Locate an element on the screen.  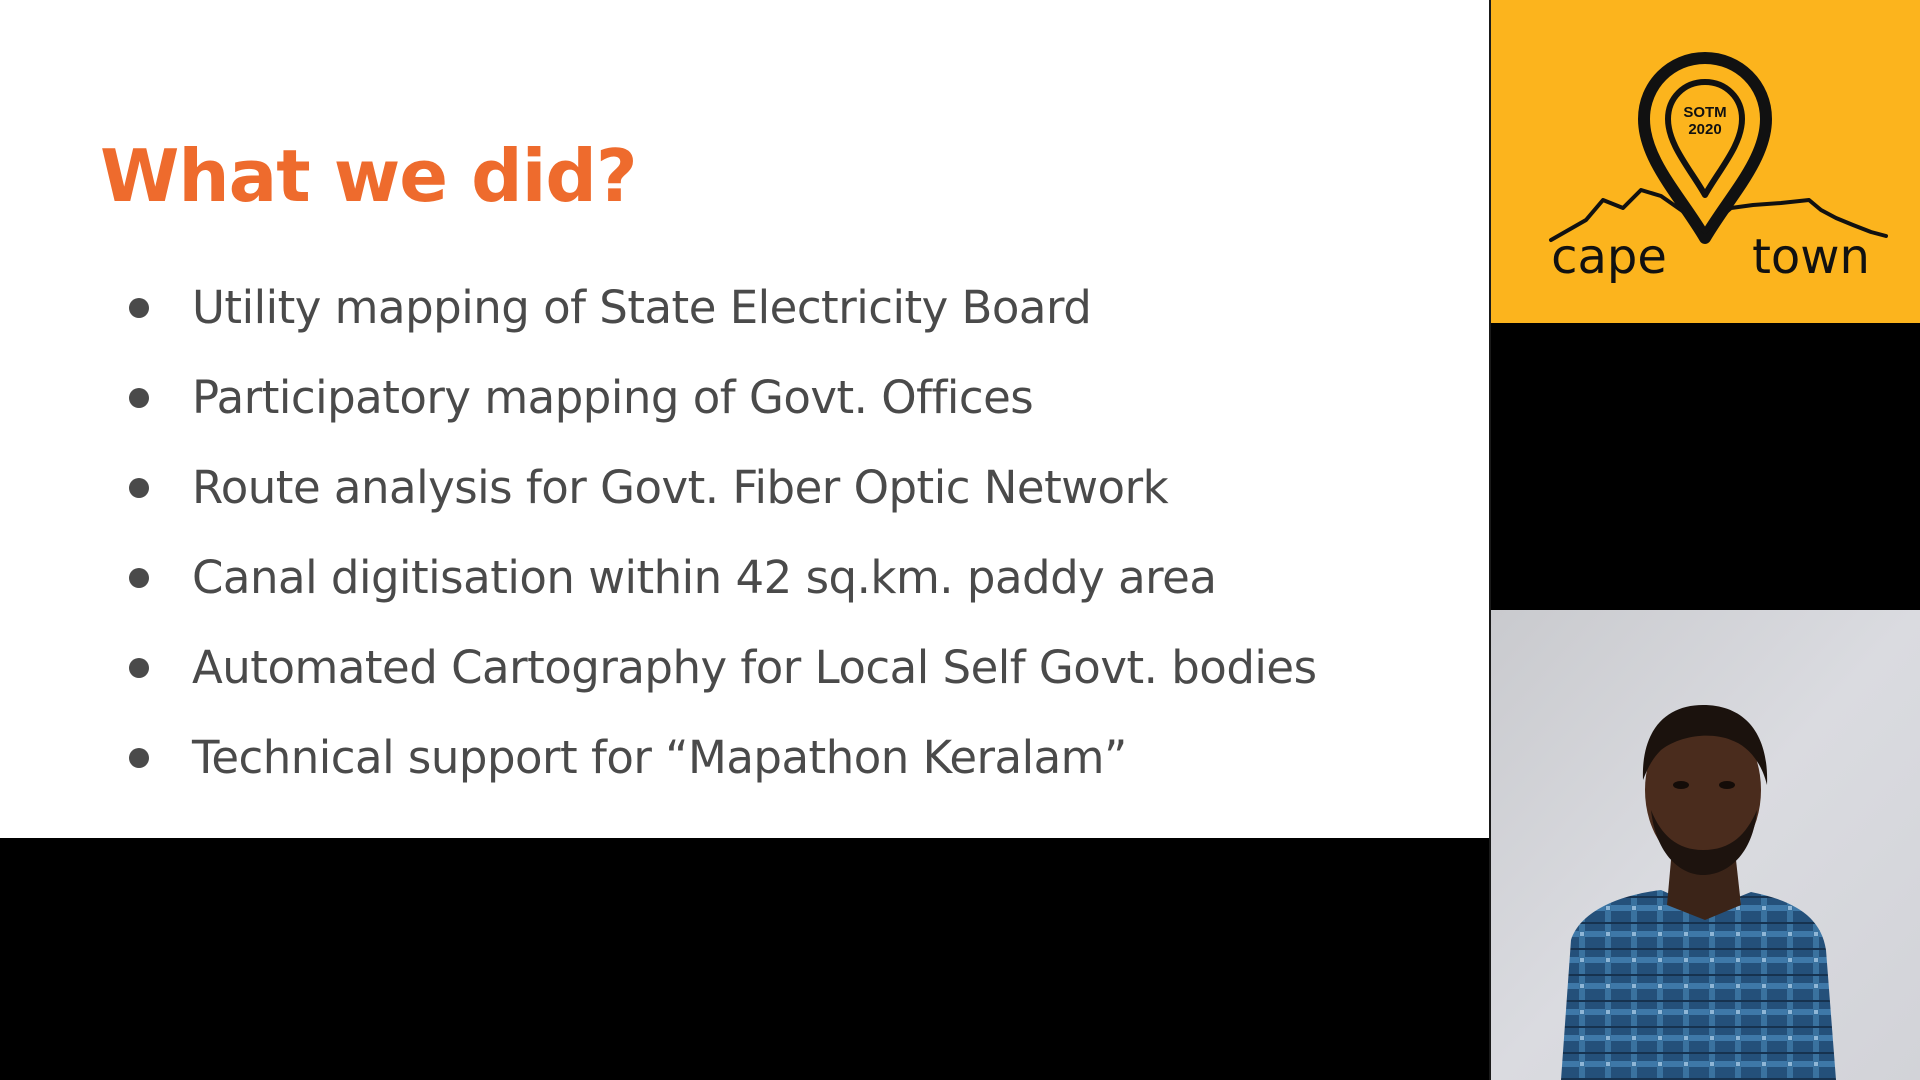
webcam-image is located at coordinates (1705, 845).